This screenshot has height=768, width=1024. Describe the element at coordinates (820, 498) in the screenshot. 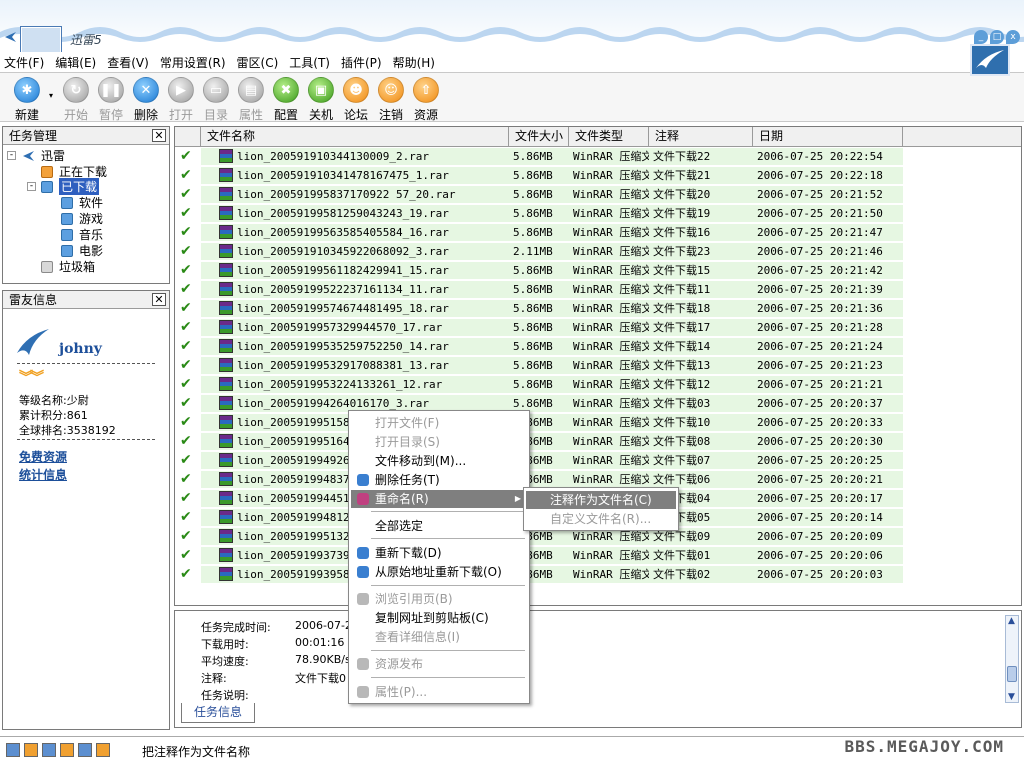

I see `cell-date: 2006-07-25 20:20:17` at that location.